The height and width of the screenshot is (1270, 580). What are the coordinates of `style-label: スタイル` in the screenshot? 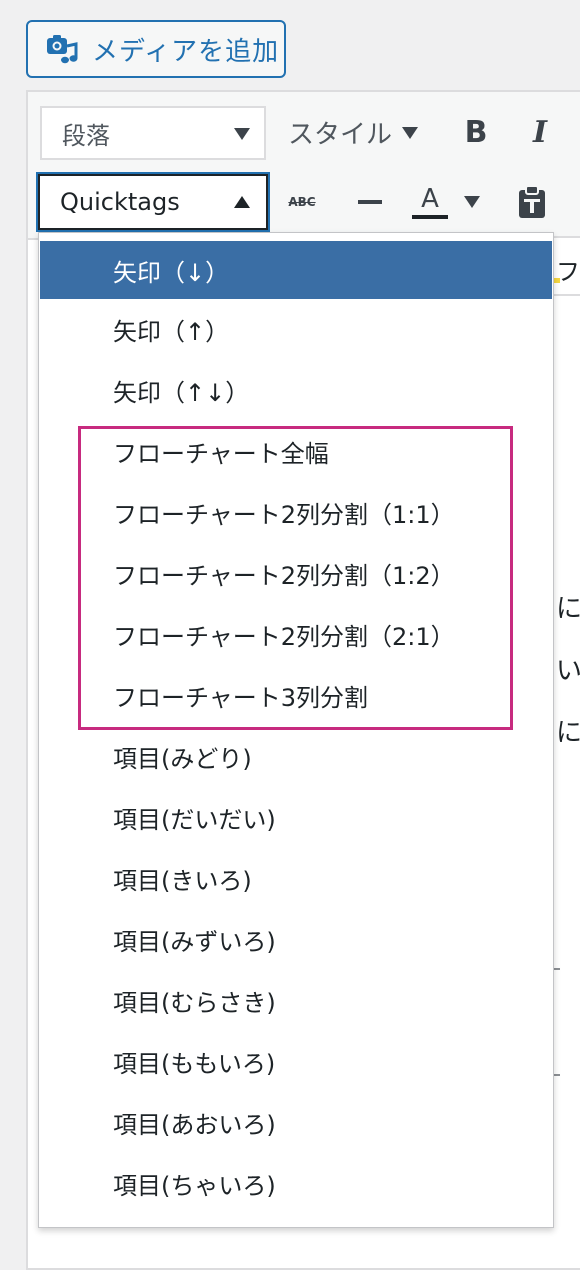 It's located at (340, 135).